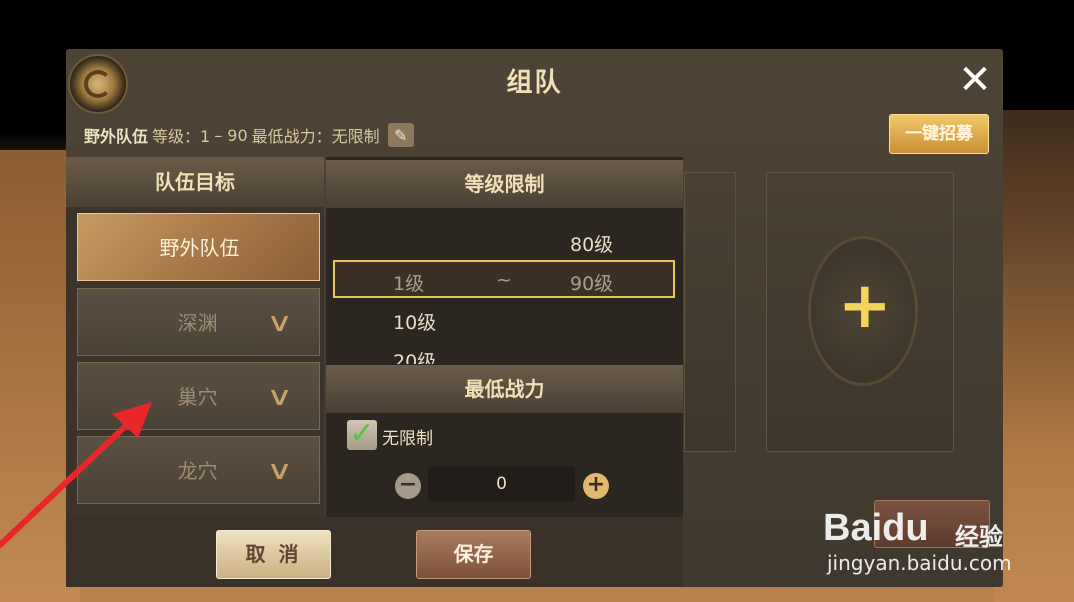  Describe the element at coordinates (198, 470) in the screenshot. I see `target-item-dragon-lair: 龙穴 ∨` at that location.